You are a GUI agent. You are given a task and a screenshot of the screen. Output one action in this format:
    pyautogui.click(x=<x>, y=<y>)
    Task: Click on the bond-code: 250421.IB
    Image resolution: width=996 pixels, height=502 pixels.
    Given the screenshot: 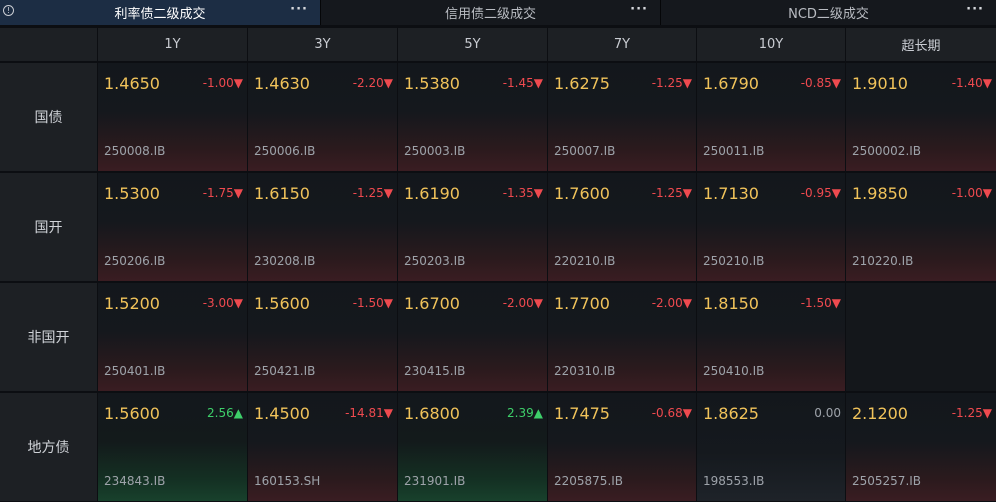 What is the action you would take?
    pyautogui.click(x=285, y=371)
    